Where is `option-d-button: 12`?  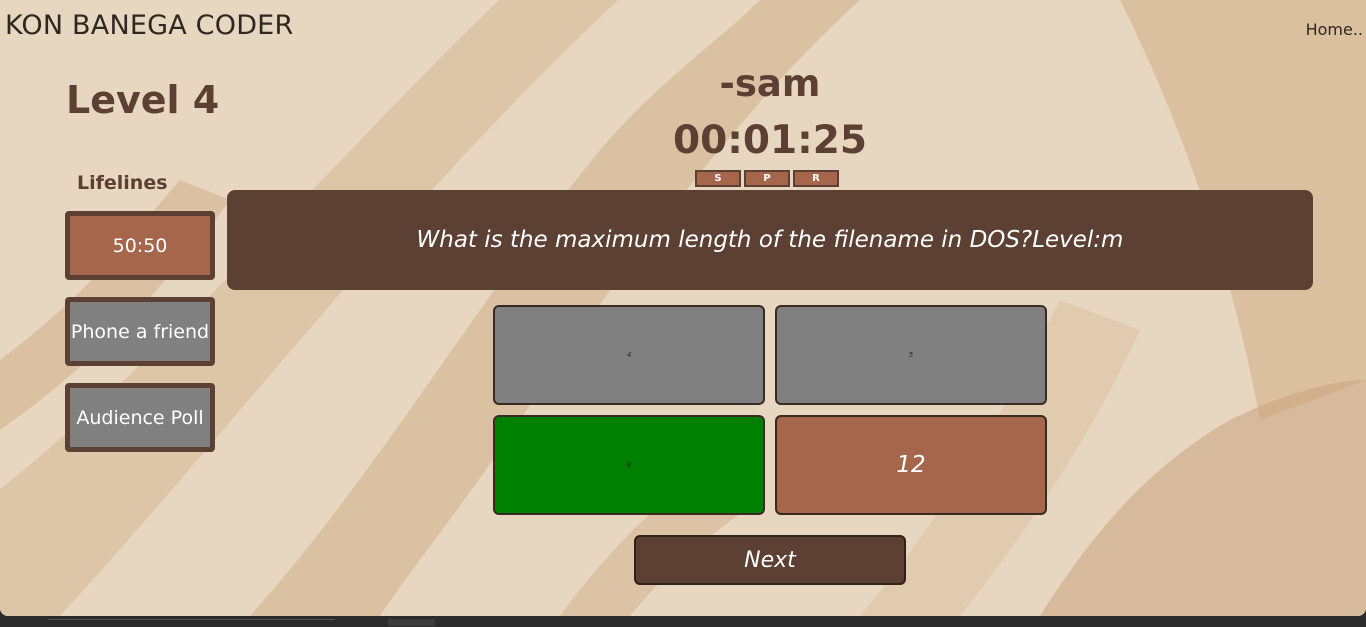 option-d-button: 12 is located at coordinates (911, 465).